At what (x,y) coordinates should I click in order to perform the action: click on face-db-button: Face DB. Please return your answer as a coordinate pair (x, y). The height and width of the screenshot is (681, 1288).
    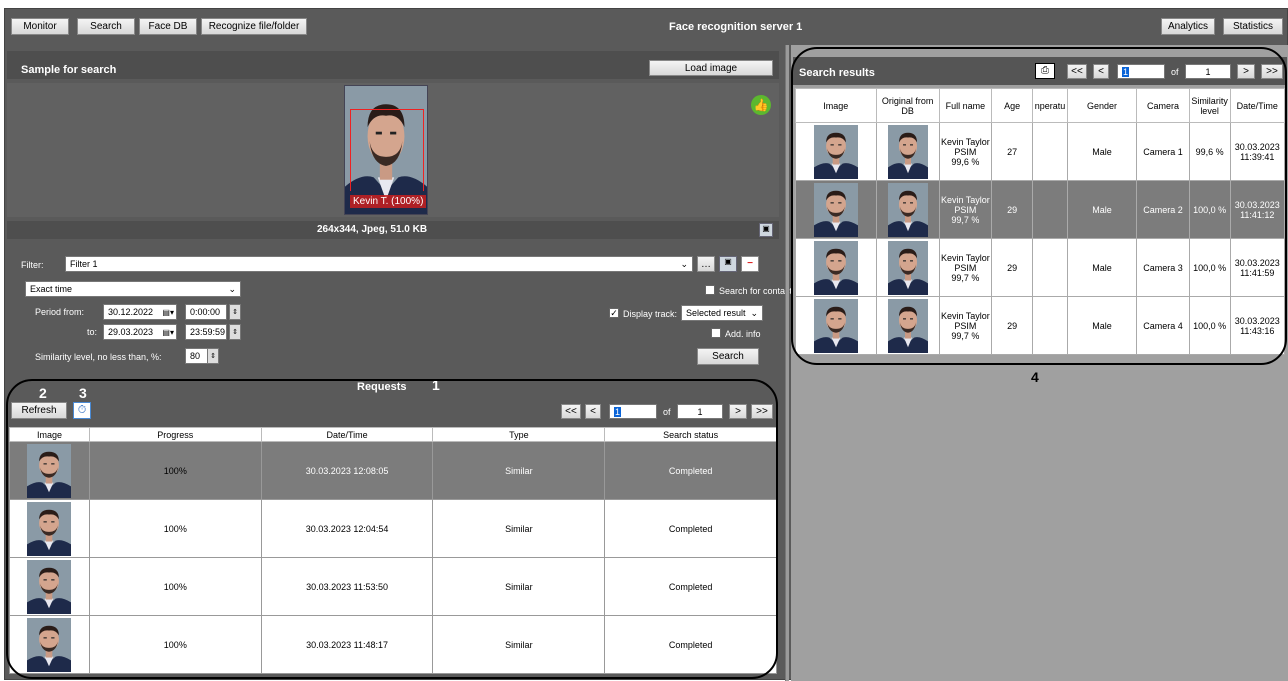
    Looking at the image, I should click on (168, 26).